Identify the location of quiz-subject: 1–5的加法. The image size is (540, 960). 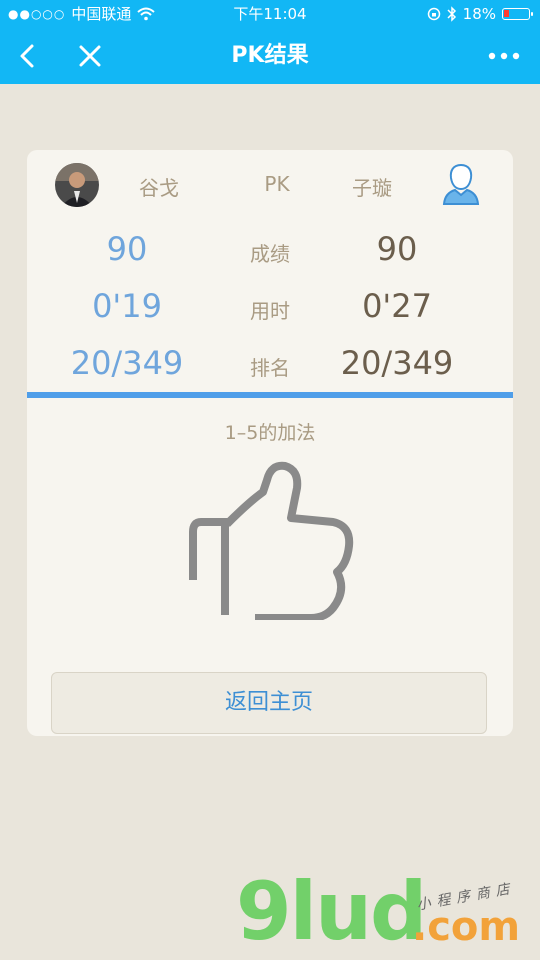
(270, 433).